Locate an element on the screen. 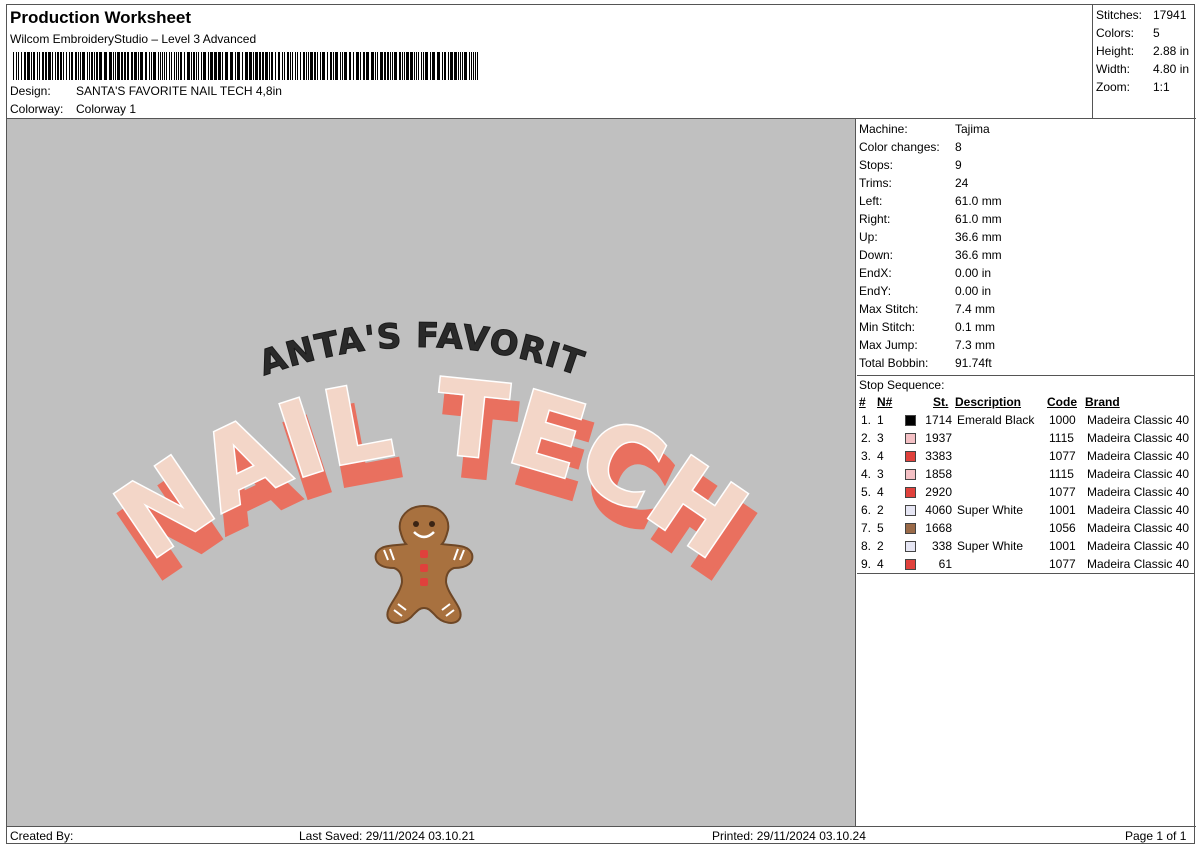 The height and width of the screenshot is (848, 1200). barcode-image is located at coordinates (245, 66).